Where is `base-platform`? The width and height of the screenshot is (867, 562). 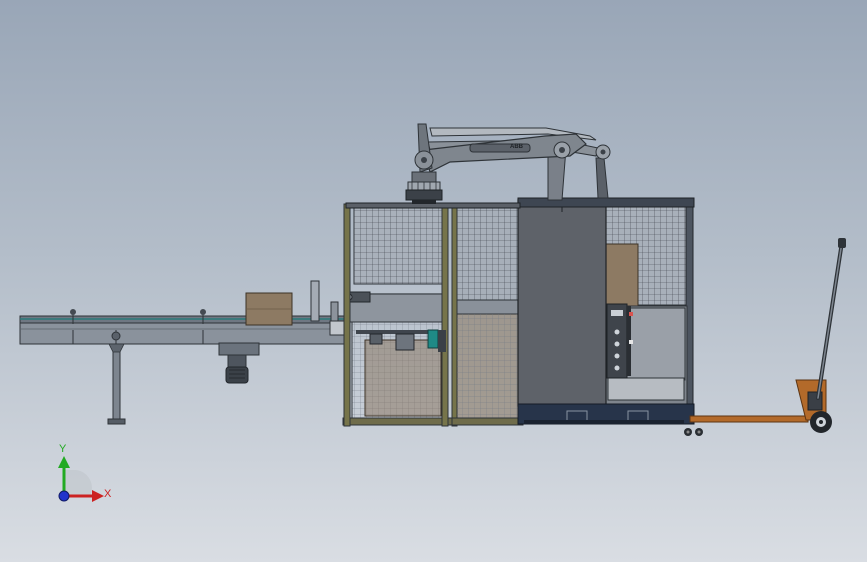
base-platform is located at coordinates (606, 414).